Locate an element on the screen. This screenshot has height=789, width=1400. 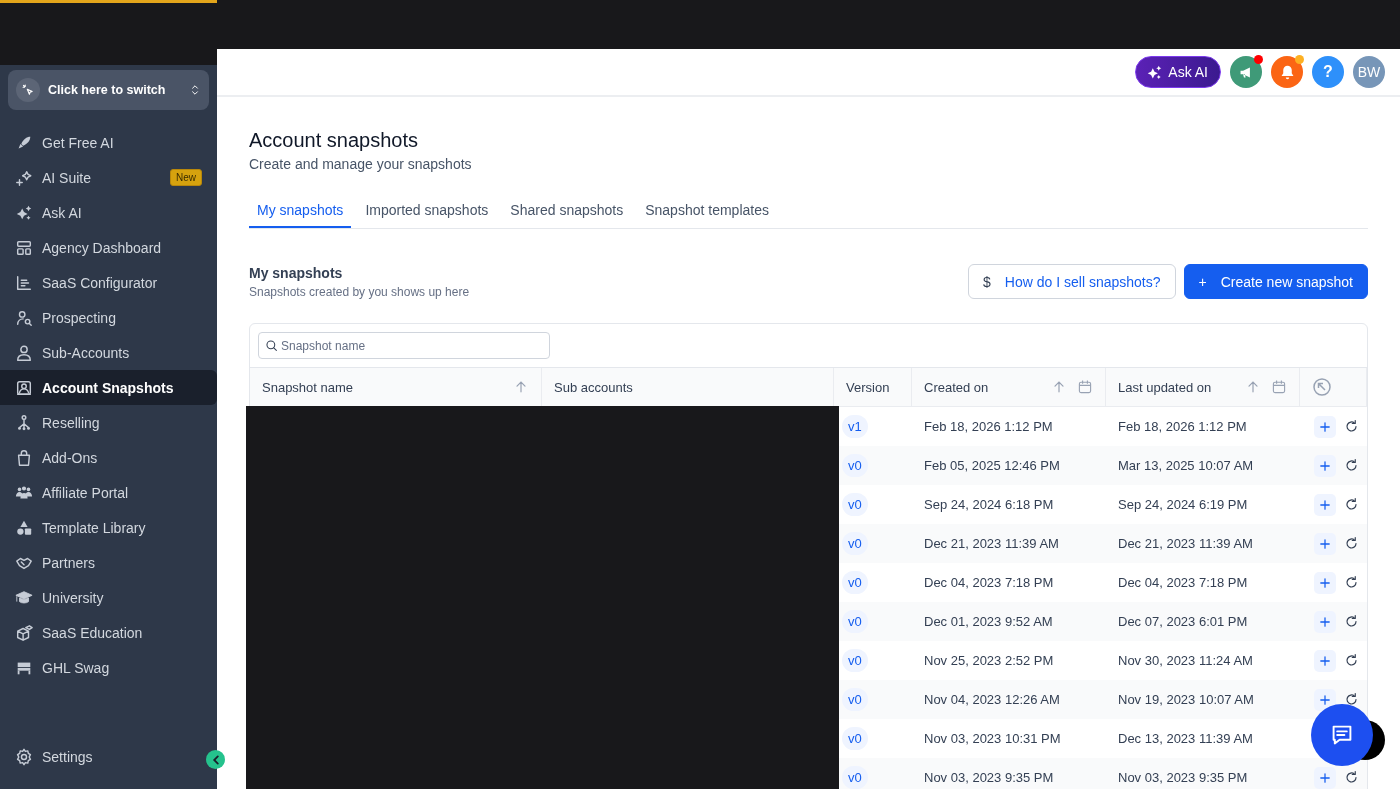
page-title: Account snapshots is located at coordinates (334, 140).